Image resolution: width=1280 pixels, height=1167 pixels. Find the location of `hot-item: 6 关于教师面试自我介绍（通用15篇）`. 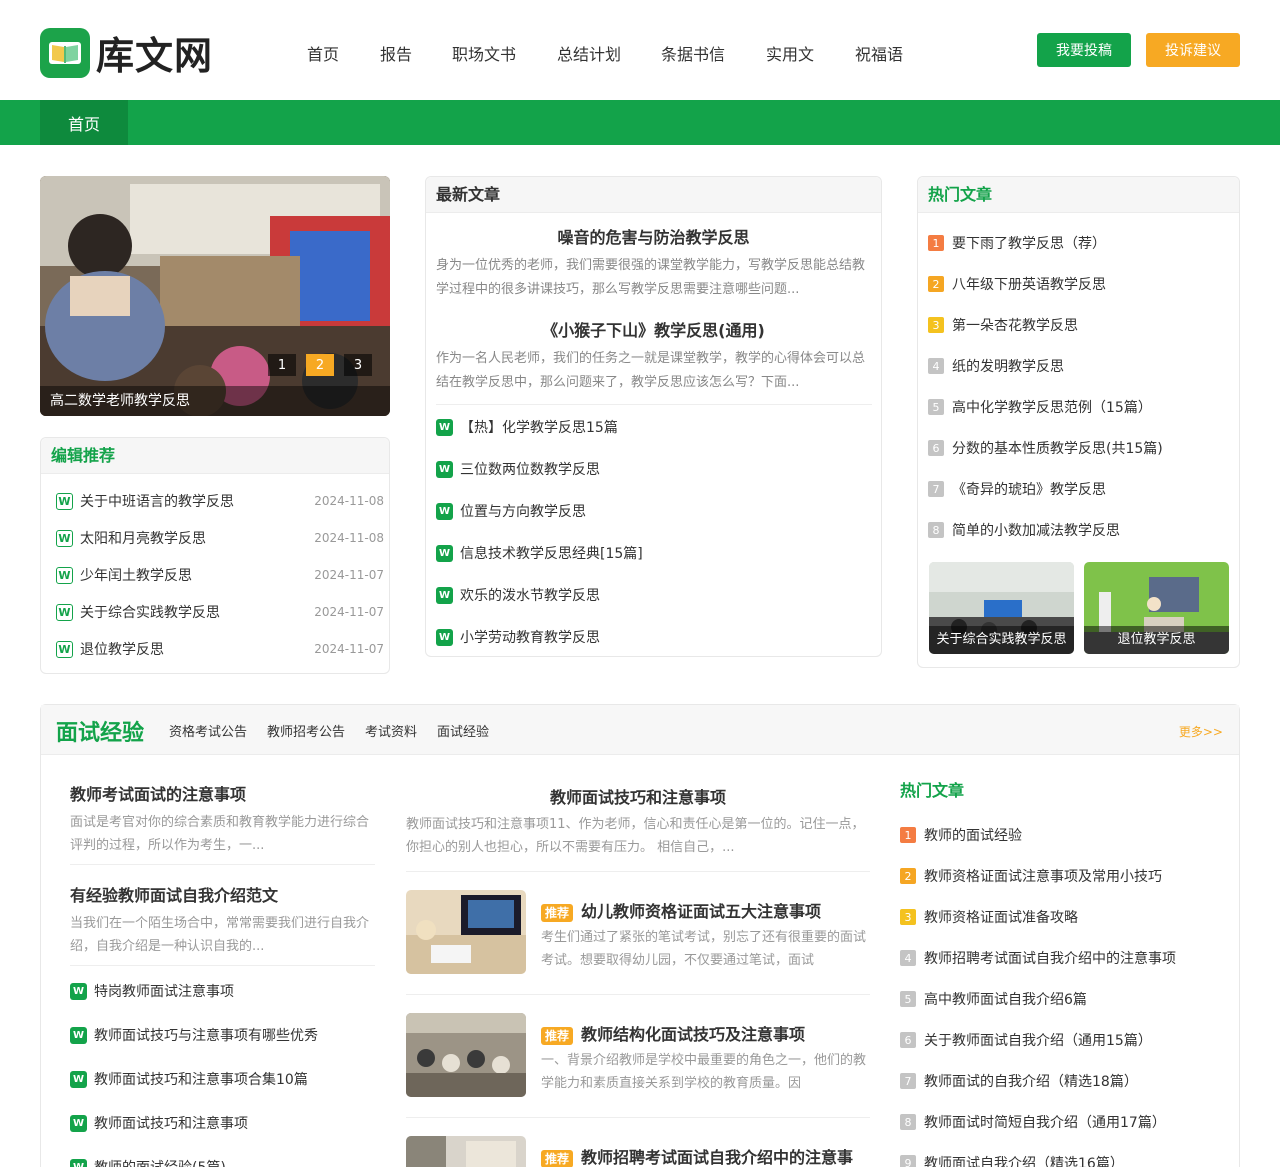

hot-item: 6 关于教师面试自我介绍（通用15篇） is located at coordinates (1026, 1040).